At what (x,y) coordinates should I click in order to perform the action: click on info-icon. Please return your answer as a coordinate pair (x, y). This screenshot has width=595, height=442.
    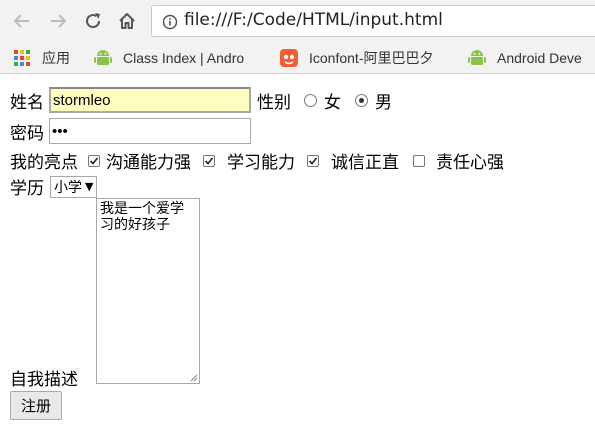
    Looking at the image, I should click on (170, 22).